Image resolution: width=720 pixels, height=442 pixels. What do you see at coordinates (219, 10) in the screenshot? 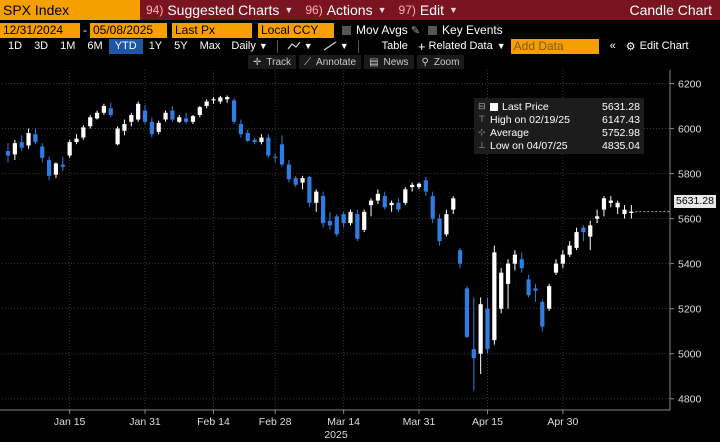
I see `suggested-charts-menu: 94) Suggested Charts ▼` at bounding box center [219, 10].